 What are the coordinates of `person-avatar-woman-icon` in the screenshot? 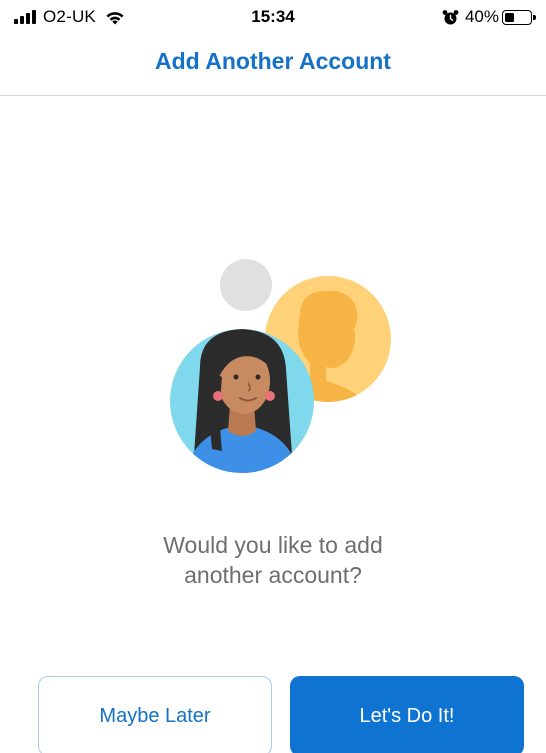 It's located at (242, 401).